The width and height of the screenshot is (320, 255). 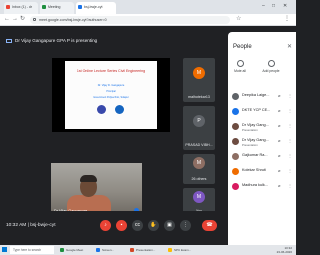 What do you see at coordinates (240, 66) in the screenshot?
I see `mute-all-button: Mute all` at bounding box center [240, 66].